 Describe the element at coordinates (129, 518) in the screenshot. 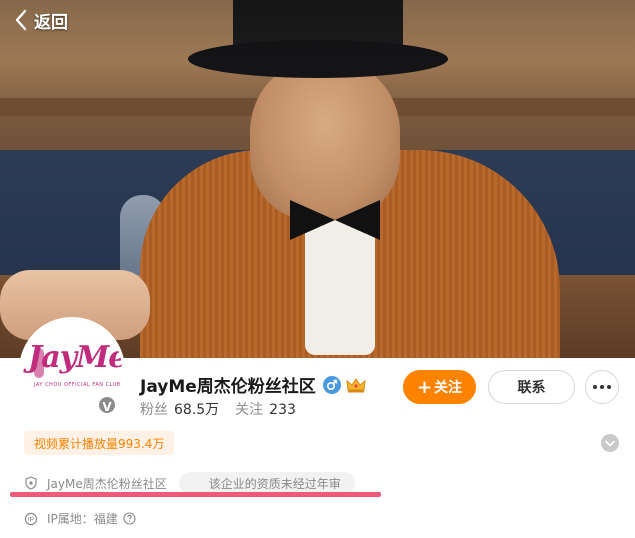

I see `question-icon` at that location.